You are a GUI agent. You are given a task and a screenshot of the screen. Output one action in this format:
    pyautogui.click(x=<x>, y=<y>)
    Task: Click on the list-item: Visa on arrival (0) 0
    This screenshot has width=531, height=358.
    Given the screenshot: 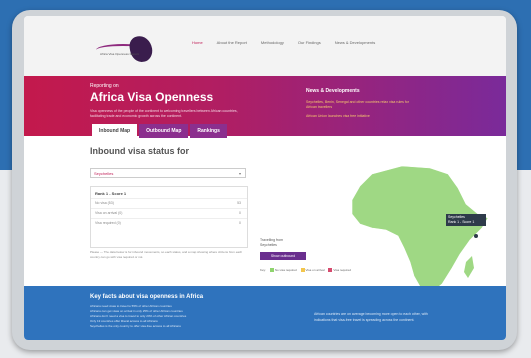 What is the action you would take?
    pyautogui.click(x=169, y=213)
    